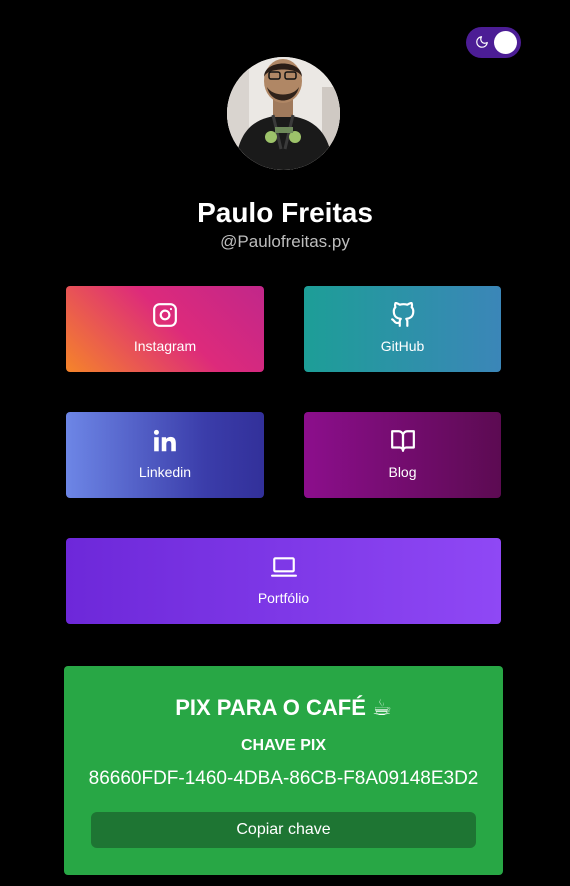 This screenshot has height=886, width=570. Describe the element at coordinates (164, 440) in the screenshot. I see `linkedin-icon` at that location.